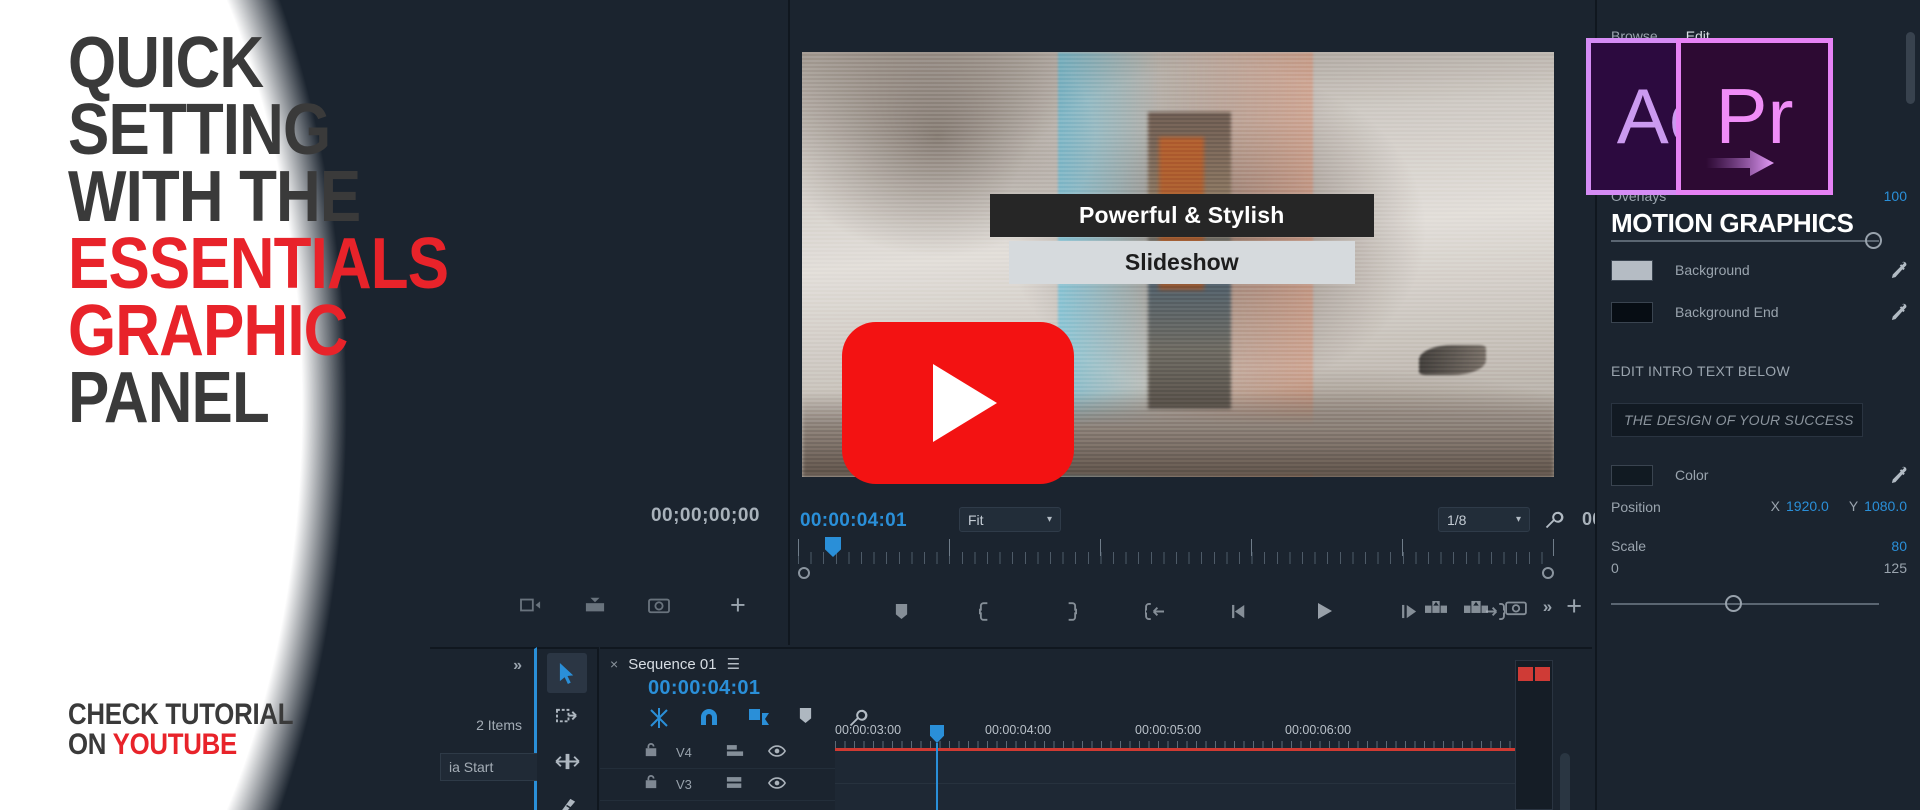 This screenshot has height=810, width=1920. Describe the element at coordinates (199, 129) in the screenshot. I see `headline-line-2: SETTING` at that location.